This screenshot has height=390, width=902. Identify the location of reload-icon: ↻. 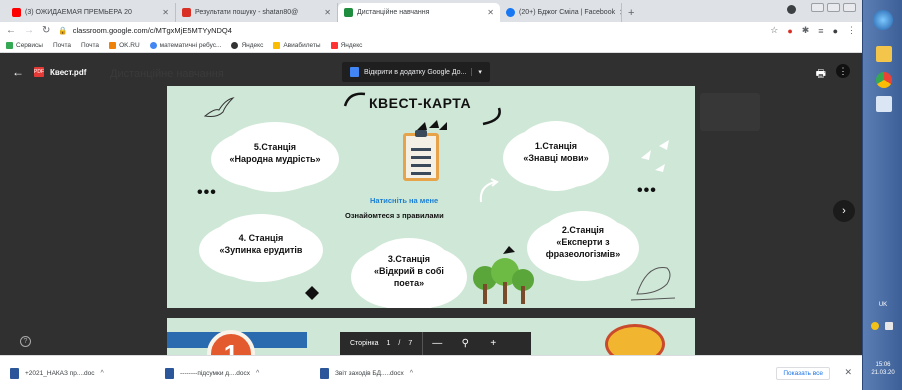
(46, 30).